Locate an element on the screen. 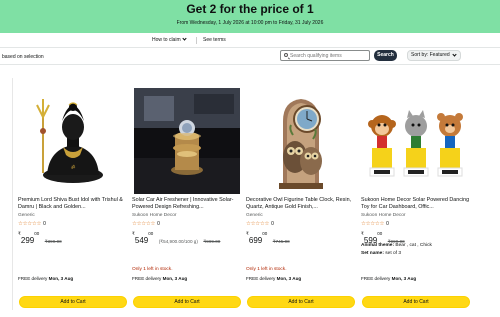 The width and height of the screenshot is (500, 317). attribute-label: Set name: is located at coordinates (372, 253).